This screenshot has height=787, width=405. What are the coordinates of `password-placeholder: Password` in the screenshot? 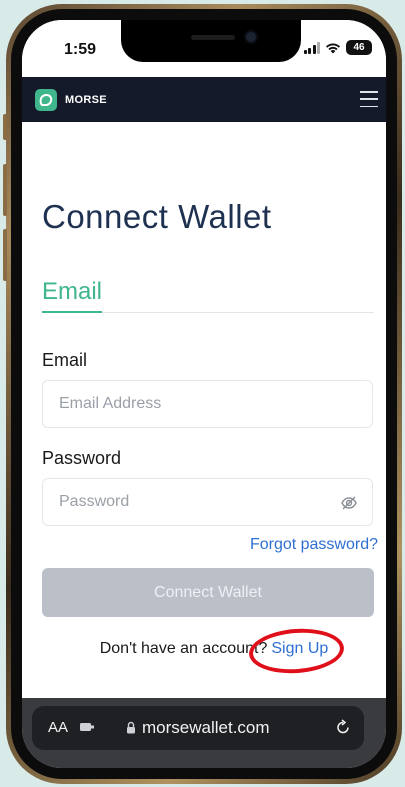 It's located at (94, 501).